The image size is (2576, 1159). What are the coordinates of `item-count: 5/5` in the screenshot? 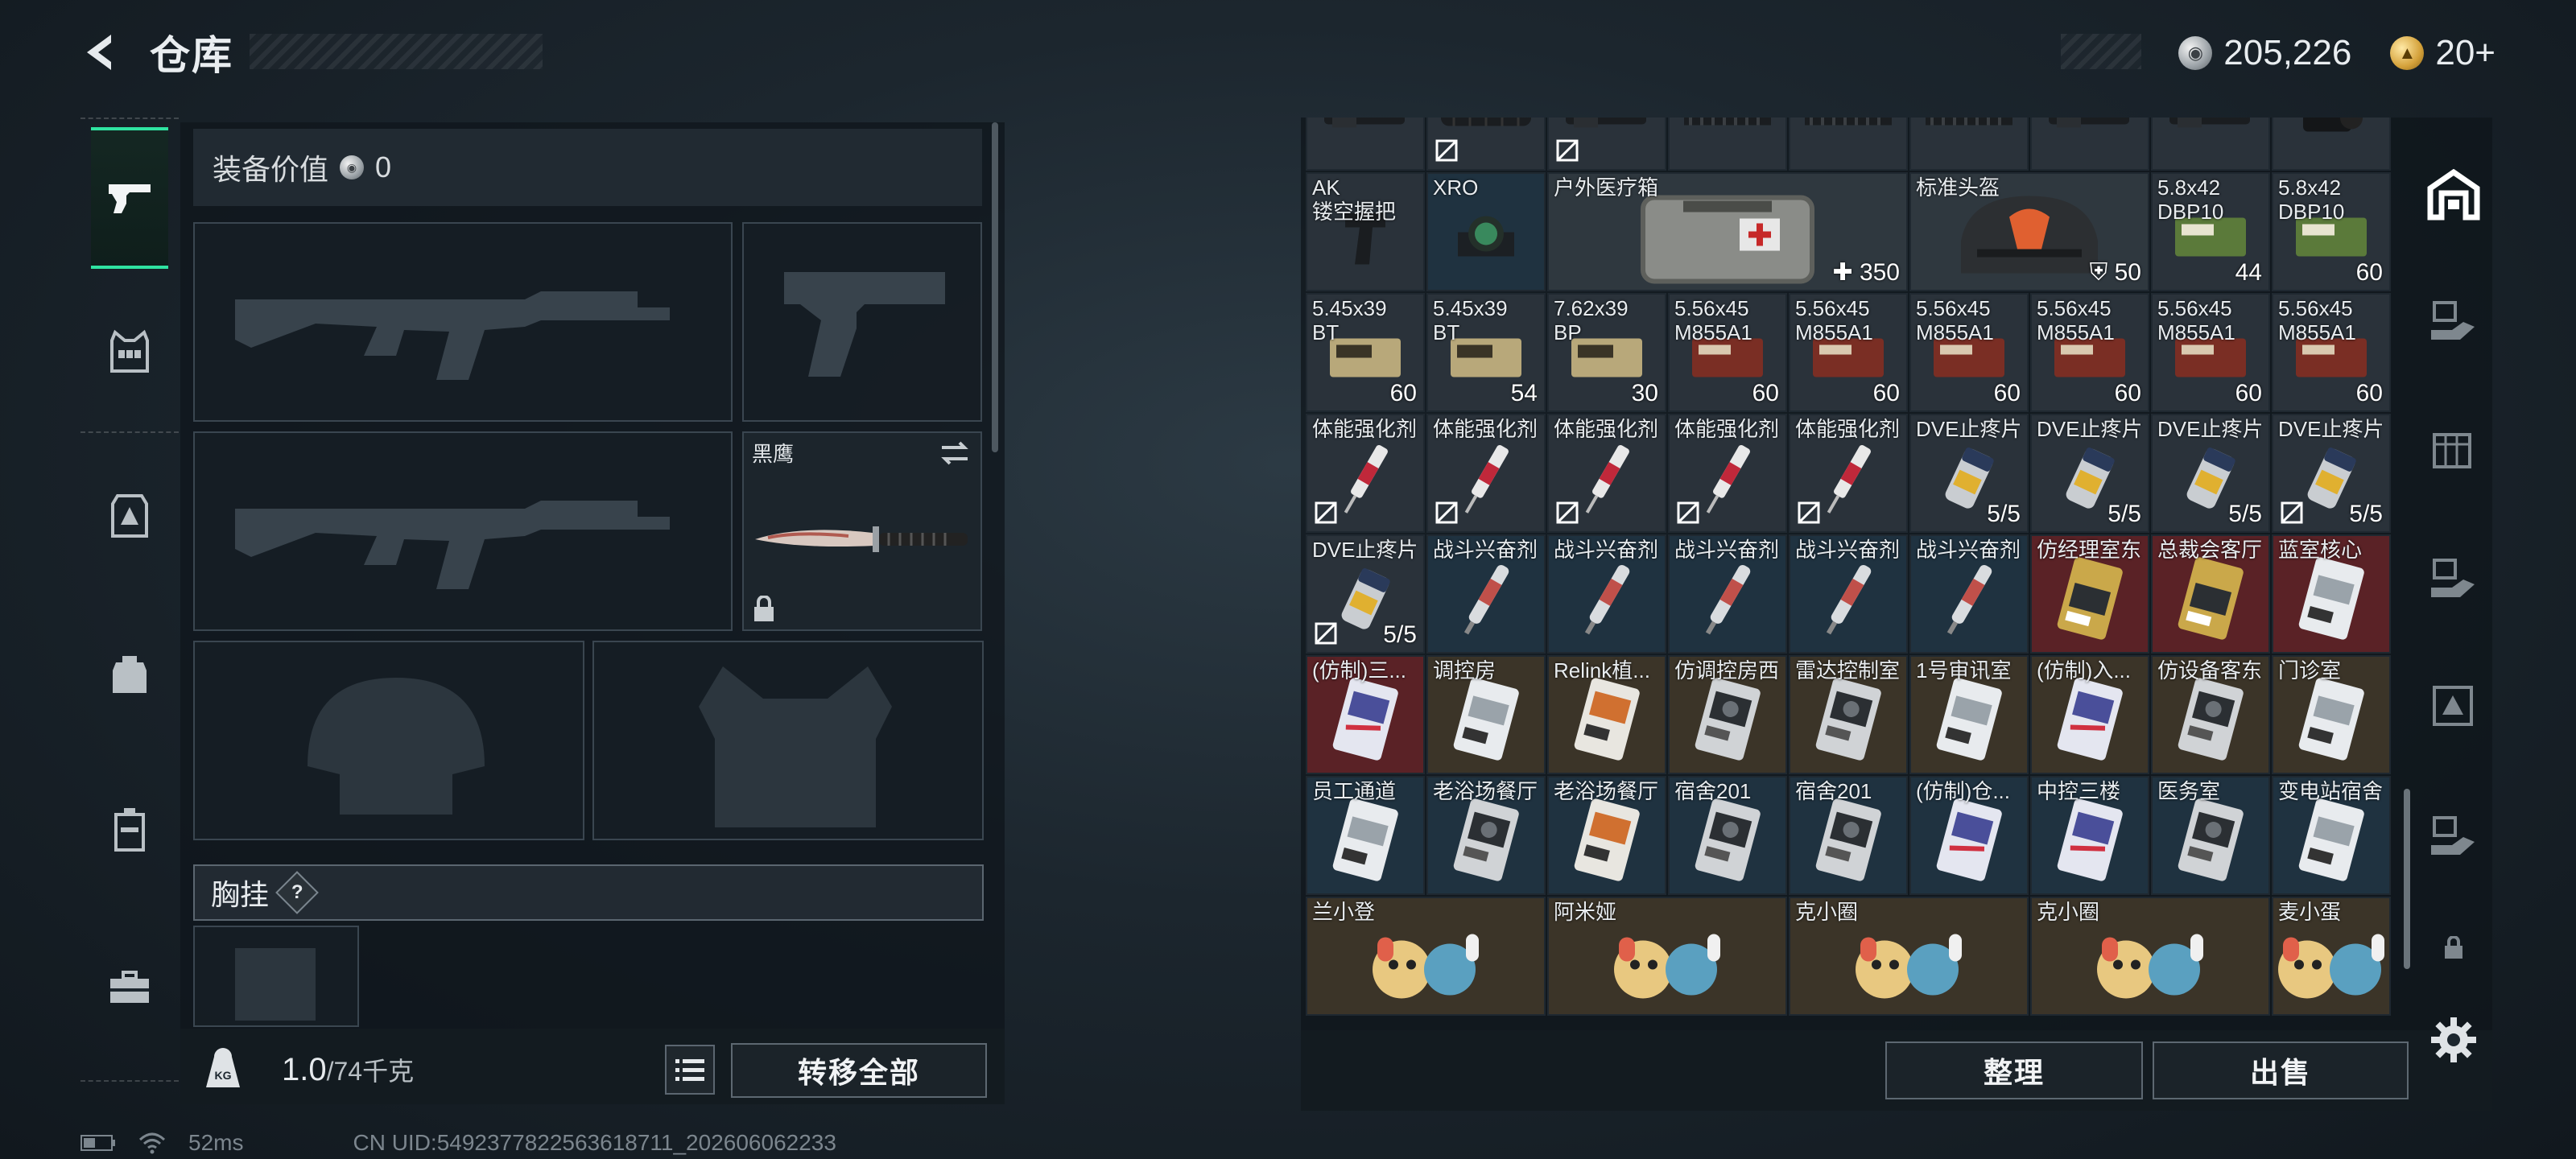 It's located at (1400, 634).